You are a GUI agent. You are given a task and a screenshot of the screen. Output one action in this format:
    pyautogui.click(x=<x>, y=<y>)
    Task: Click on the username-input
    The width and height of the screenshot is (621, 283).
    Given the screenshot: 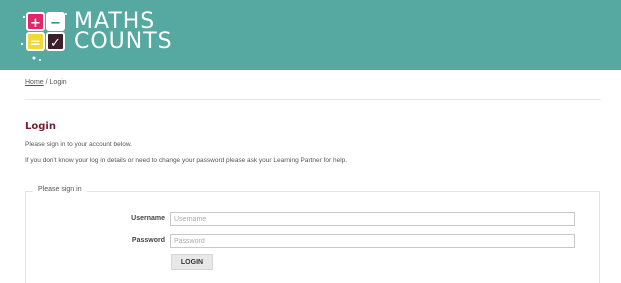 What is the action you would take?
    pyautogui.click(x=372, y=219)
    